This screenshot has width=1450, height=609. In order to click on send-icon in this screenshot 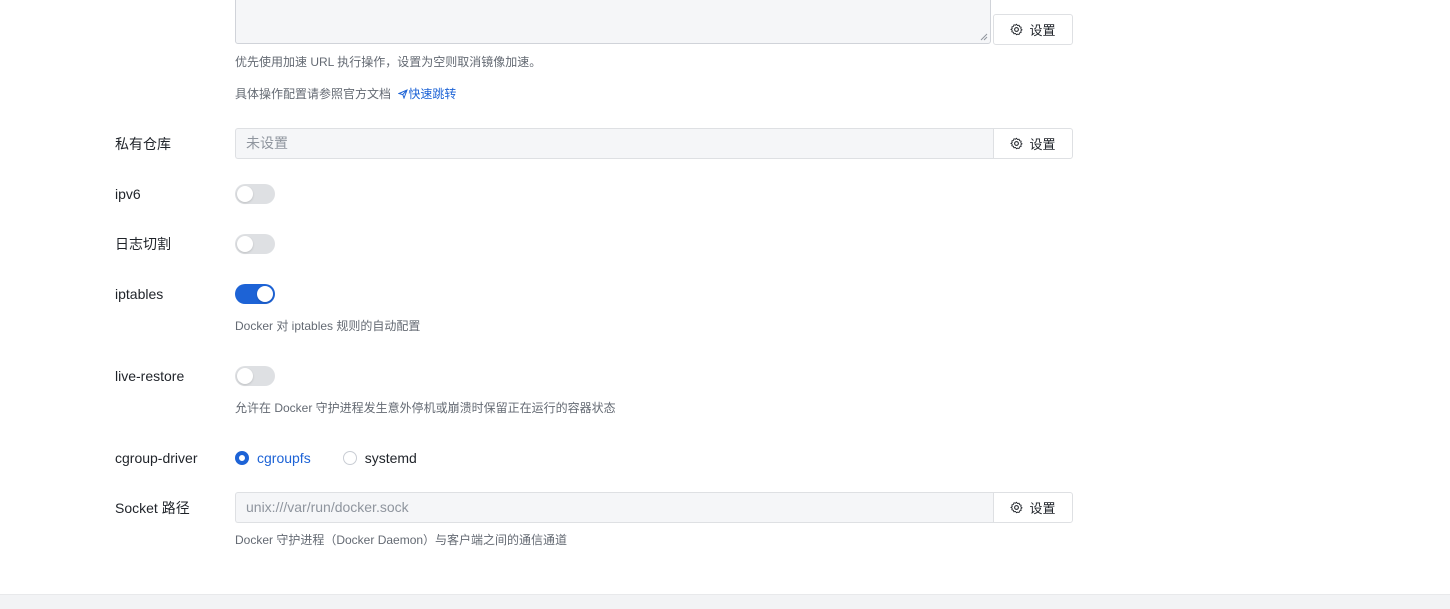, I will do `click(403, 94)`.